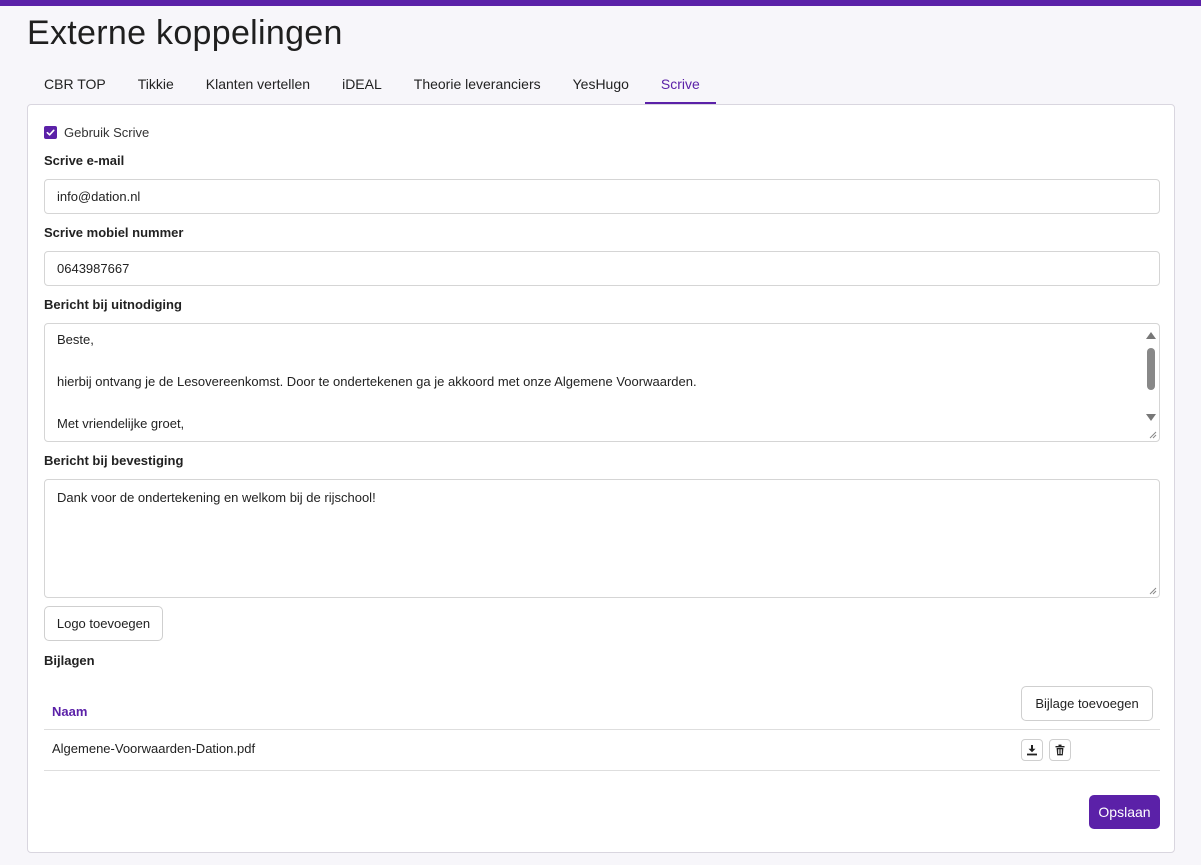 This screenshot has height=865, width=1201. What do you see at coordinates (70, 711) in the screenshot?
I see `attachments-column-name: Naam` at bounding box center [70, 711].